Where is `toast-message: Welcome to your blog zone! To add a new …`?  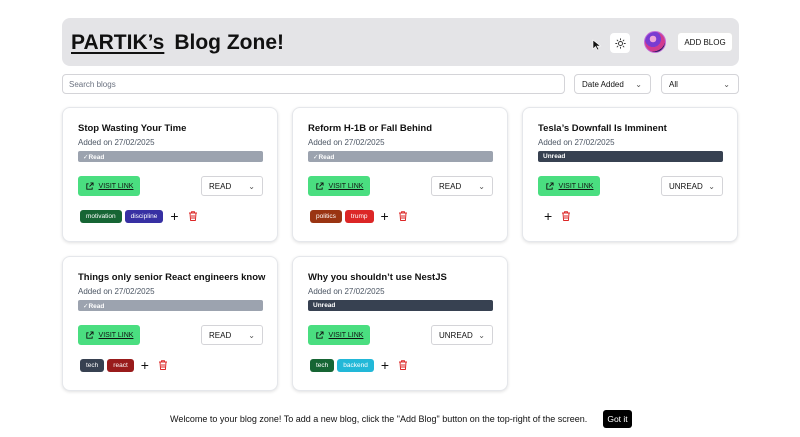 toast-message: Welcome to your blog zone! To add a new … is located at coordinates (379, 419).